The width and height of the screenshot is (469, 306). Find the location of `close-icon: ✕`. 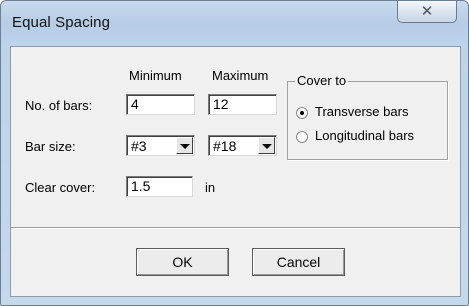

close-icon: ✕ is located at coordinates (427, 11).